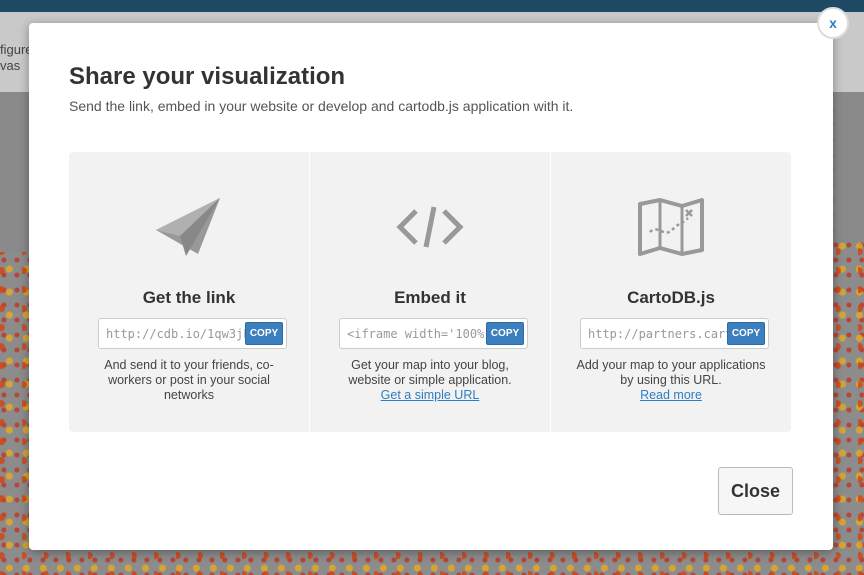 This screenshot has width=864, height=575. What do you see at coordinates (10, 65) in the screenshot?
I see `app-panel-line-2: vas` at bounding box center [10, 65].